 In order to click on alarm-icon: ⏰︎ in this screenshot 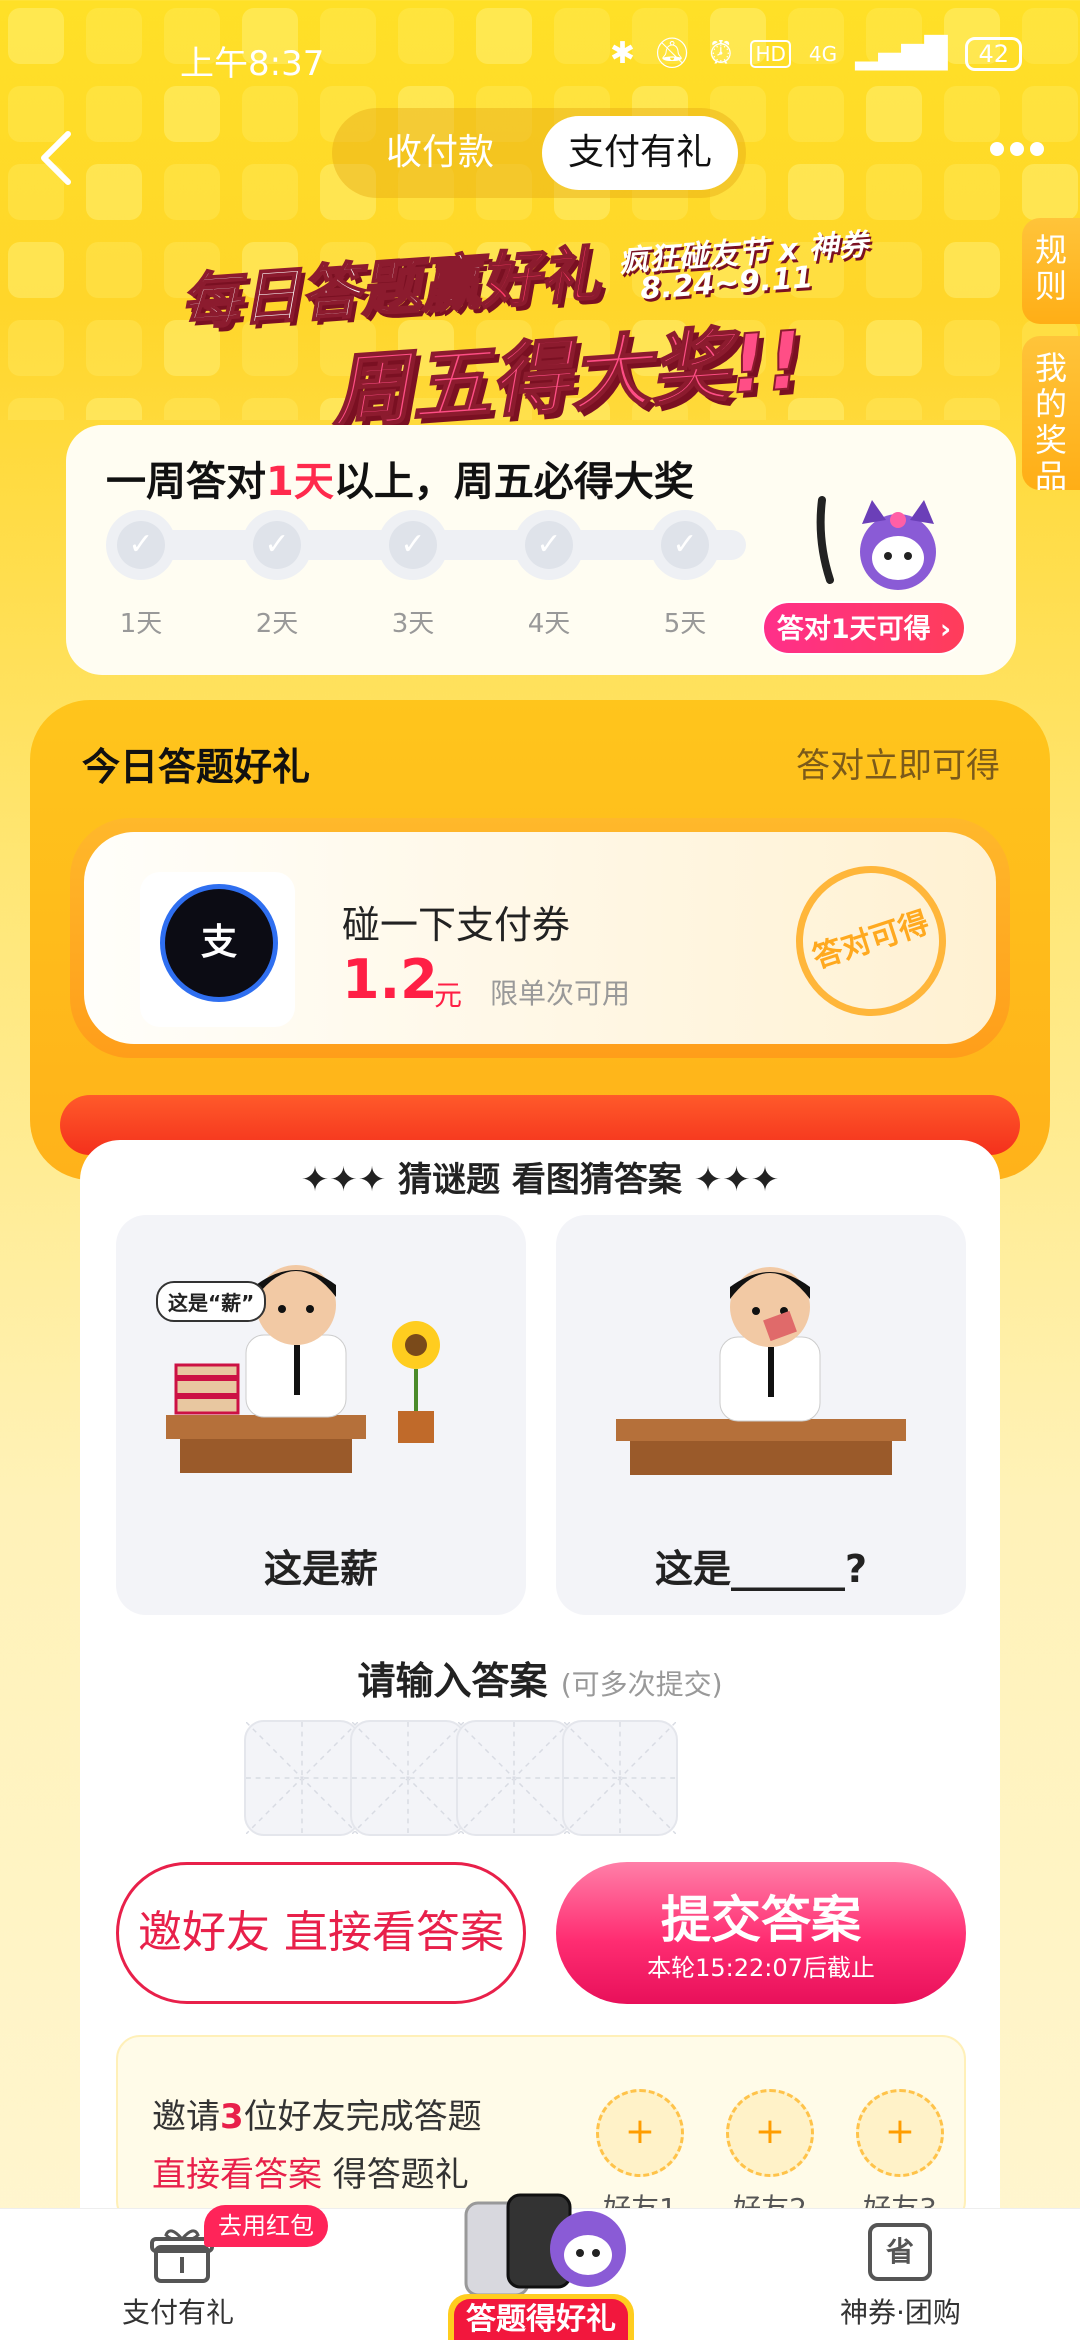, I will do `click(721, 53)`.